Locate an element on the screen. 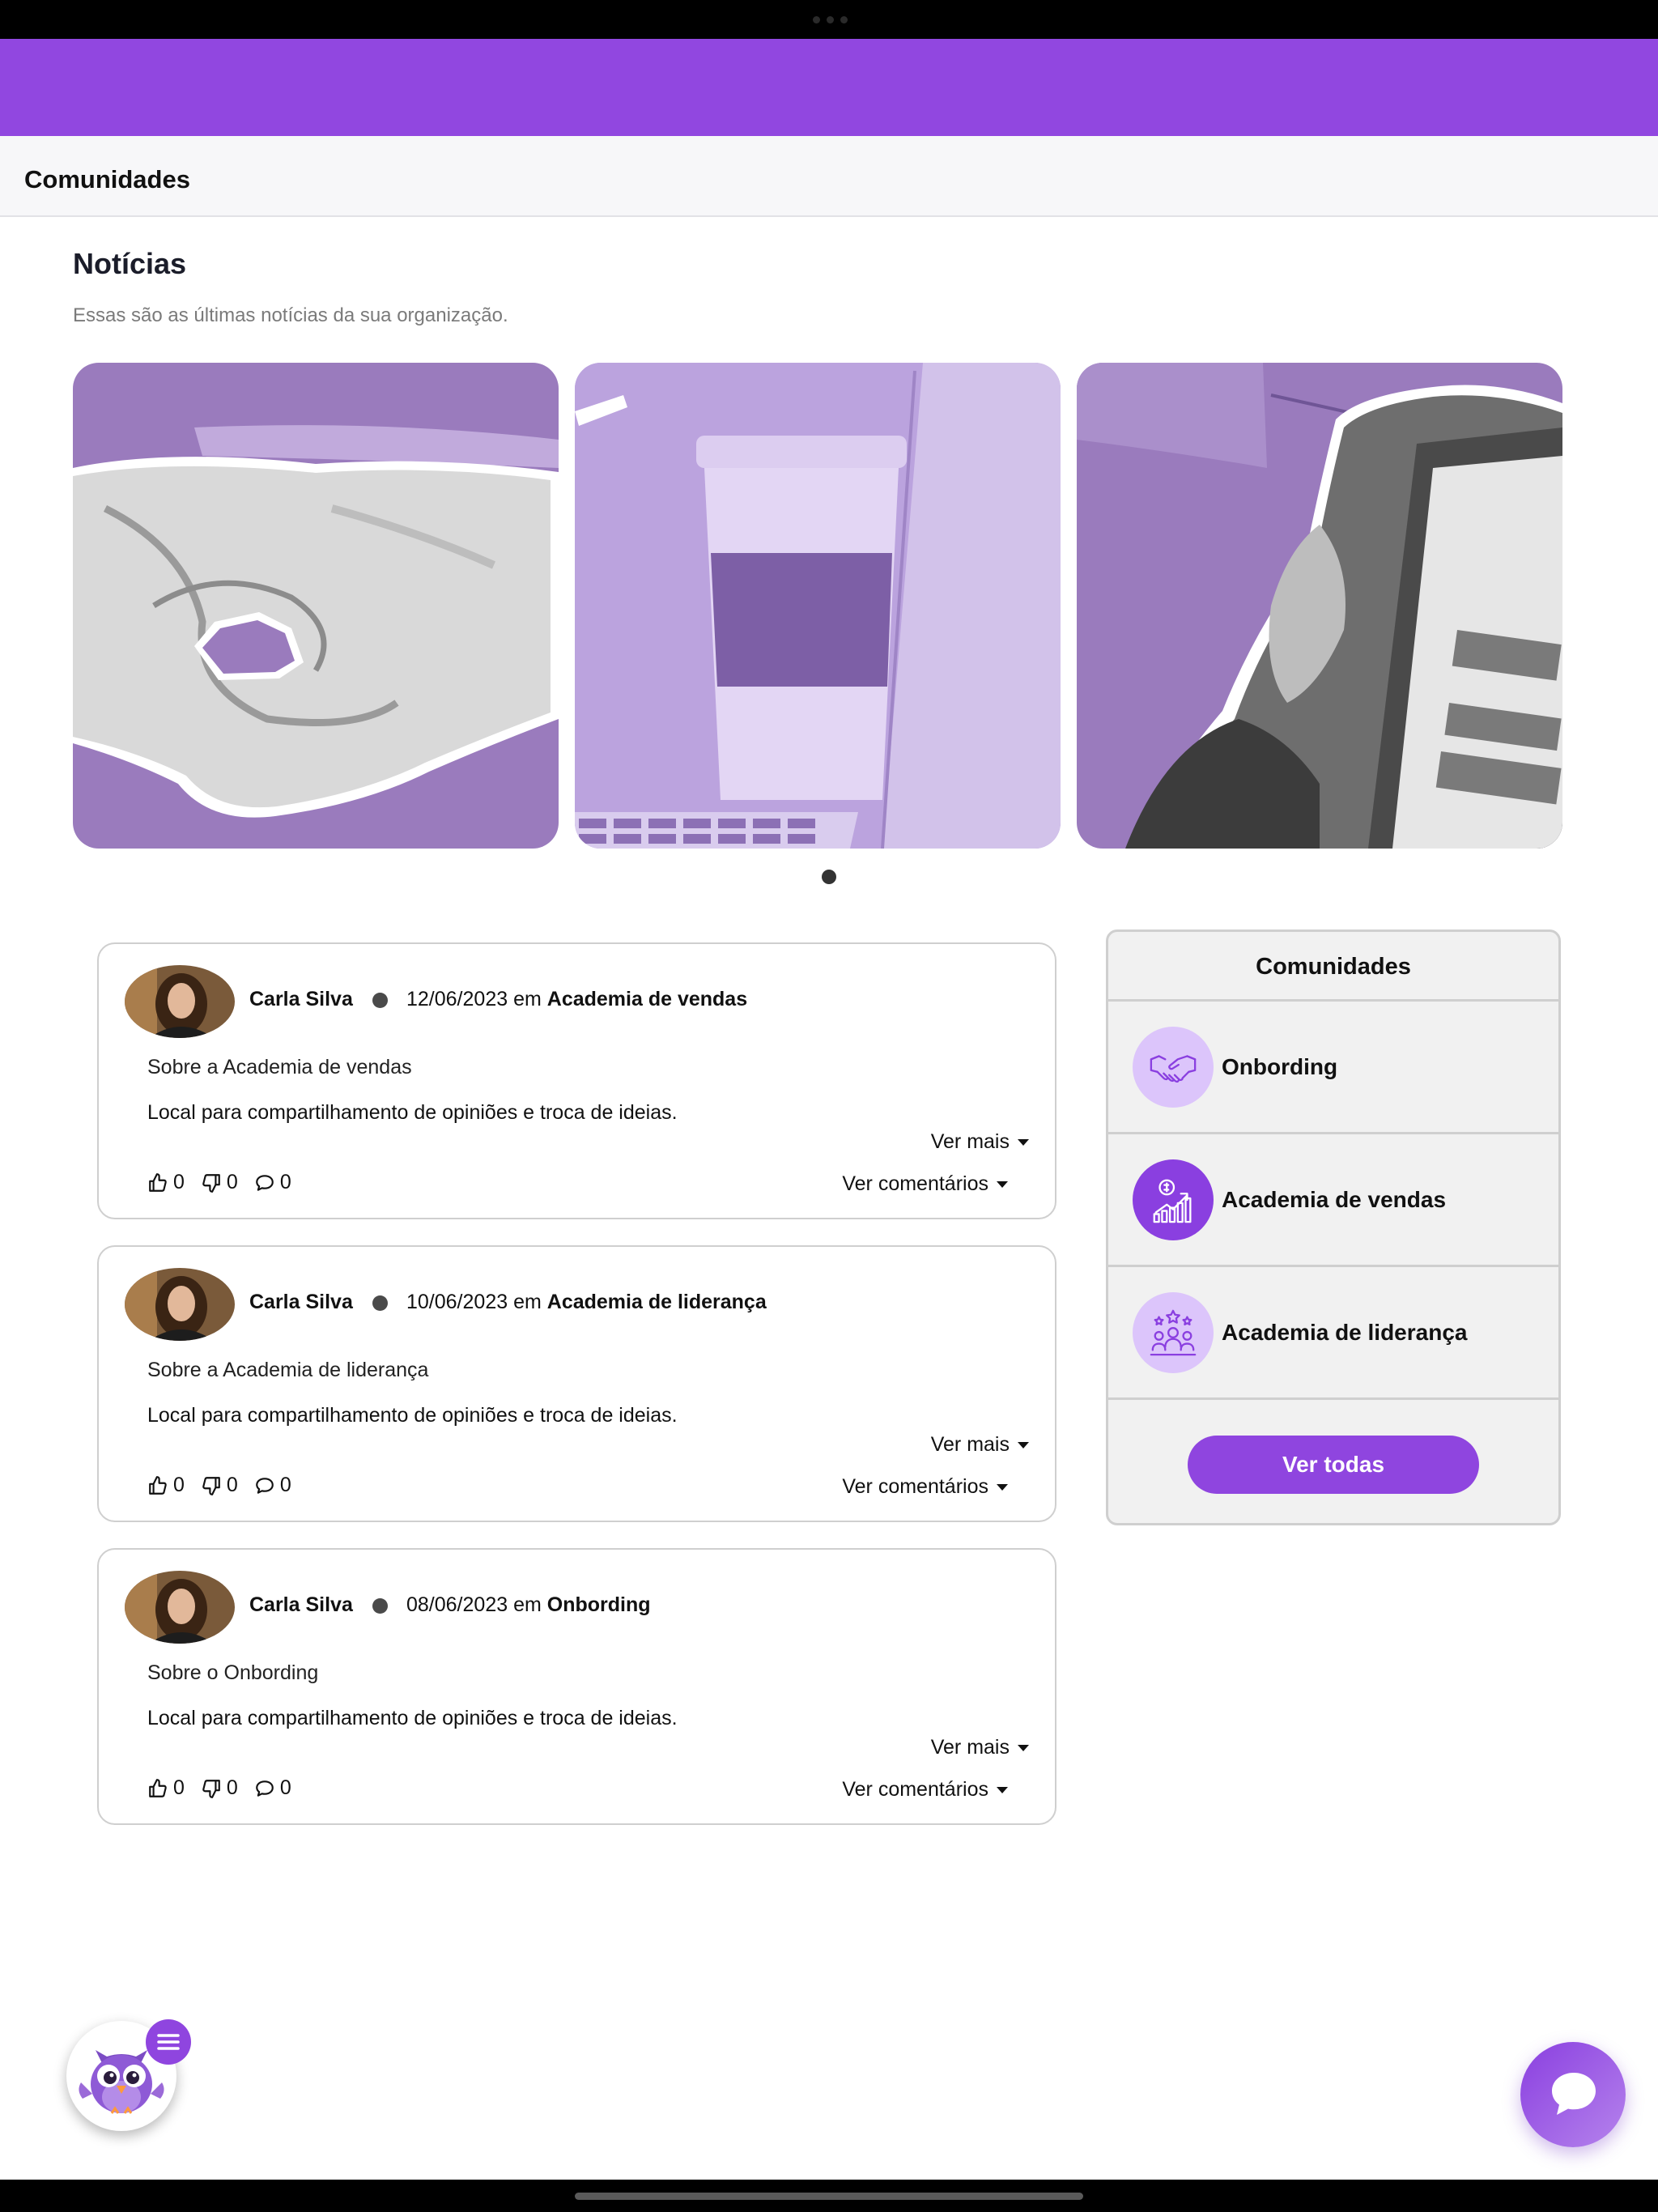 Image resolution: width=1658 pixels, height=2212 pixels. menu-button is located at coordinates (168, 2042).